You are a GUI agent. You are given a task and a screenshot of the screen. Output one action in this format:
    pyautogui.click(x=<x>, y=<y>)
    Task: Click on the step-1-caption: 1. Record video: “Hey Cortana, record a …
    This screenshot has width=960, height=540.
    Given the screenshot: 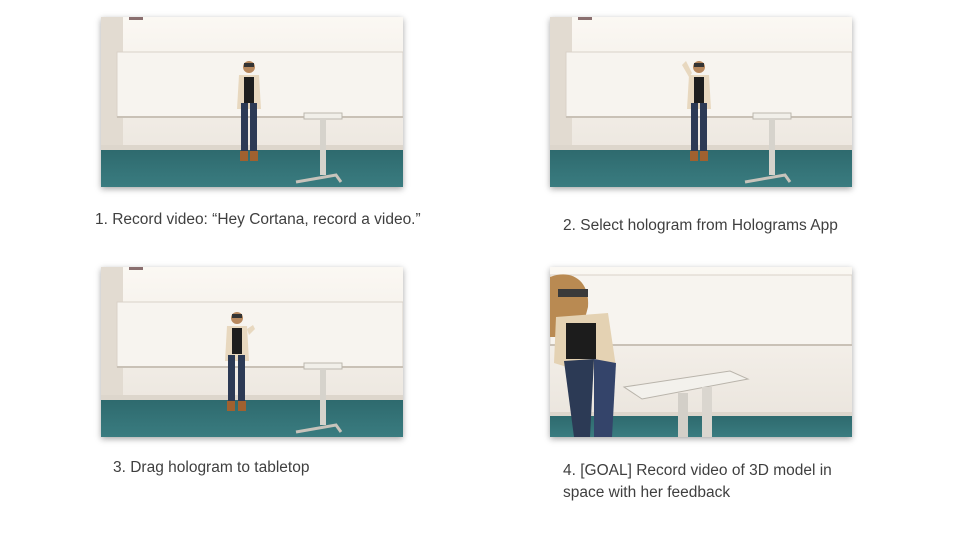 What is the action you would take?
    pyautogui.click(x=258, y=219)
    